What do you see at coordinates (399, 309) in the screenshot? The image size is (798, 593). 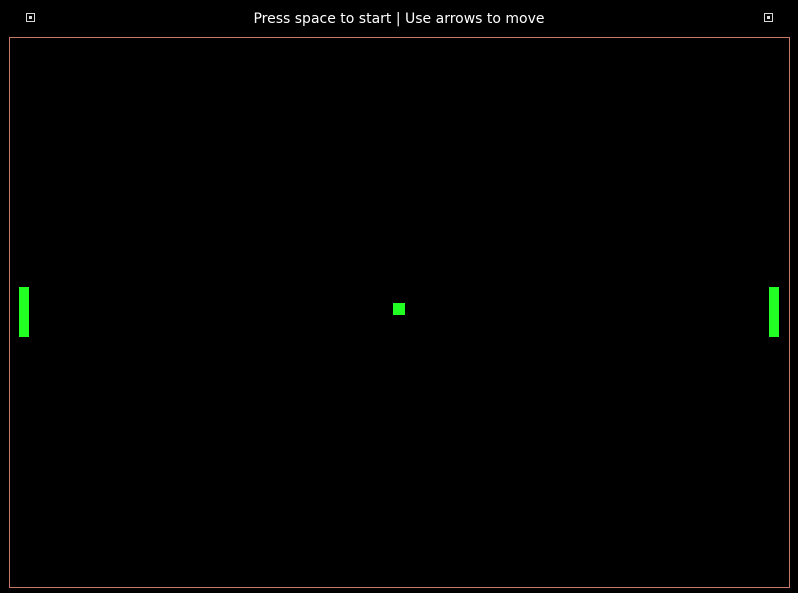 I see `ball` at bounding box center [399, 309].